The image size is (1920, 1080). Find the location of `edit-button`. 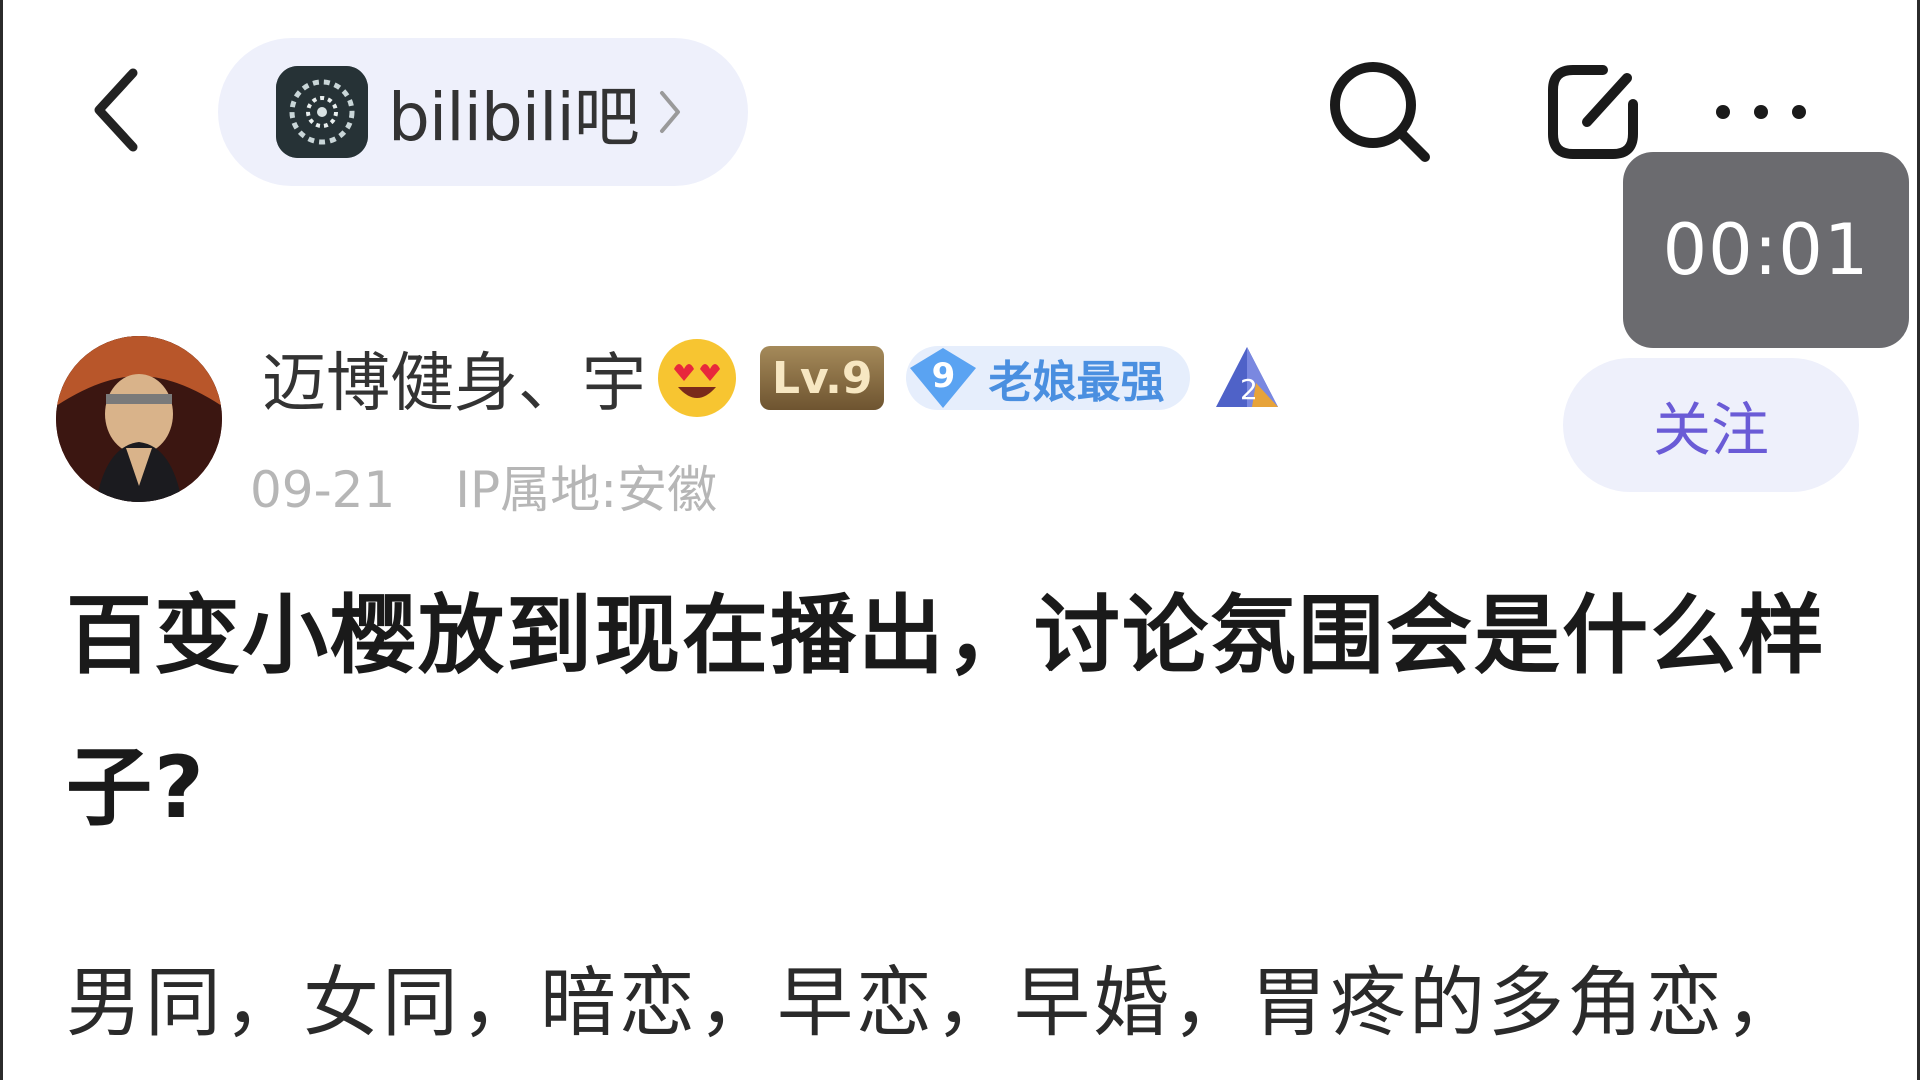

edit-button is located at coordinates (1593, 112).